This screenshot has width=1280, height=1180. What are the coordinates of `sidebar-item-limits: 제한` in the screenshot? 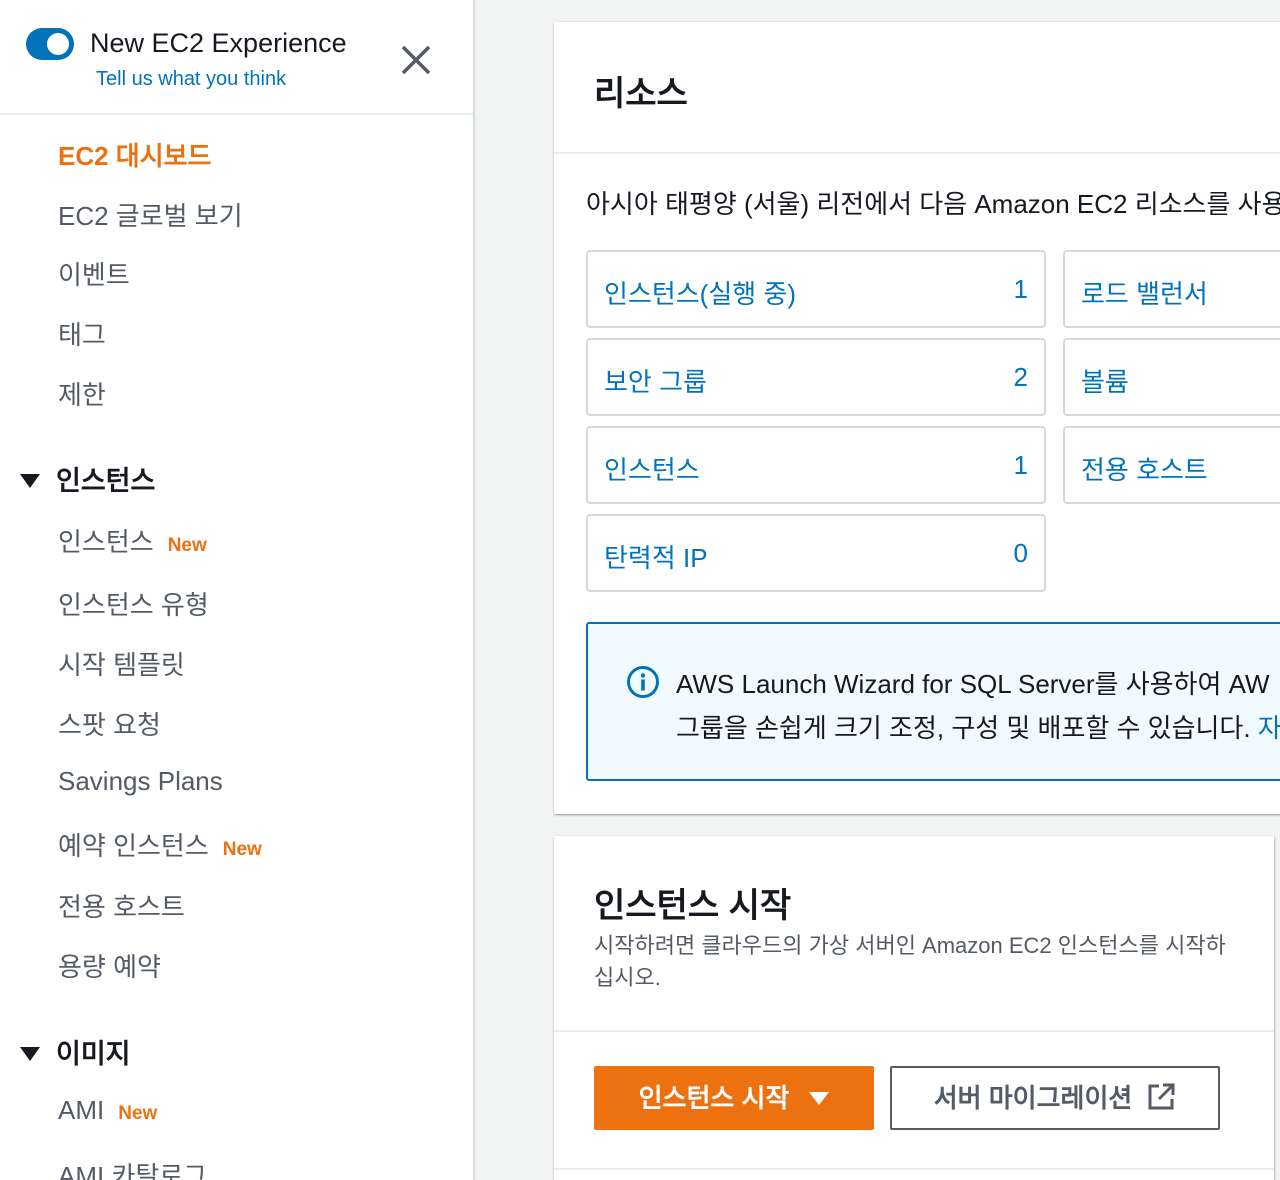 It's located at (82, 393).